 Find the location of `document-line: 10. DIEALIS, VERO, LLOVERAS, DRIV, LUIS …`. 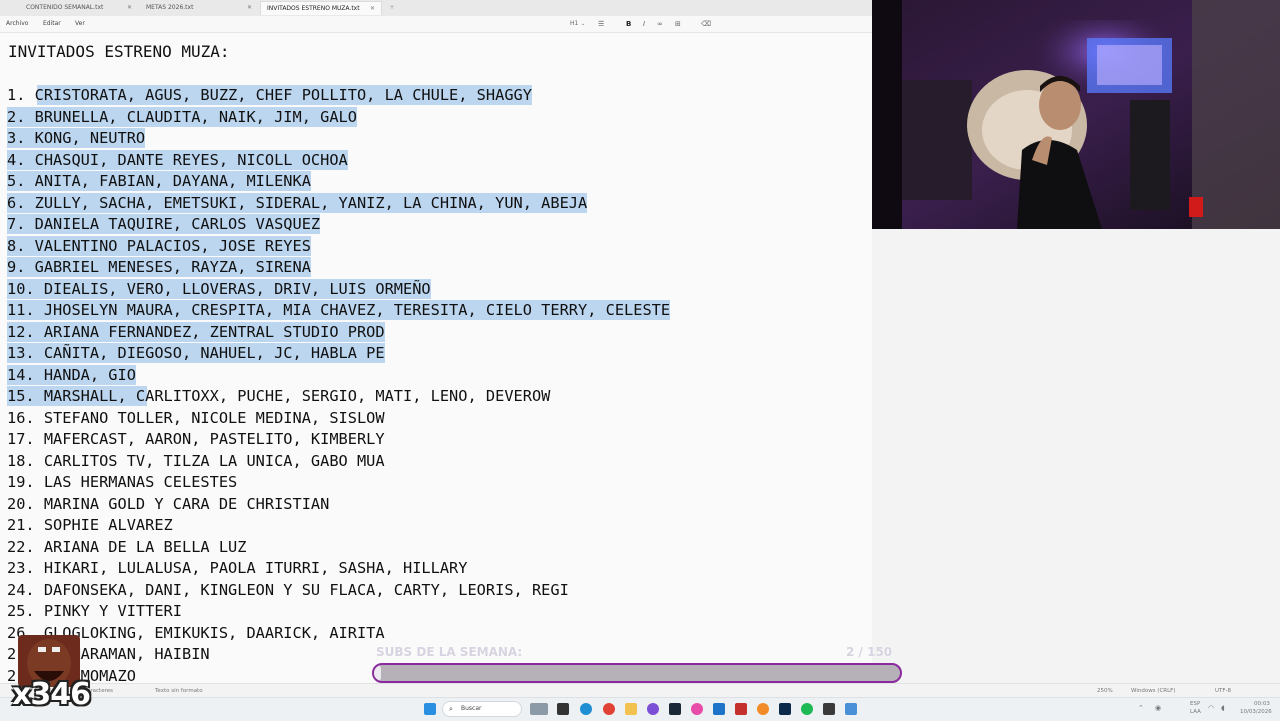

document-line: 10. DIEALIS, VERO, LLOVERAS, DRIV, LUIS … is located at coordinates (219, 288).